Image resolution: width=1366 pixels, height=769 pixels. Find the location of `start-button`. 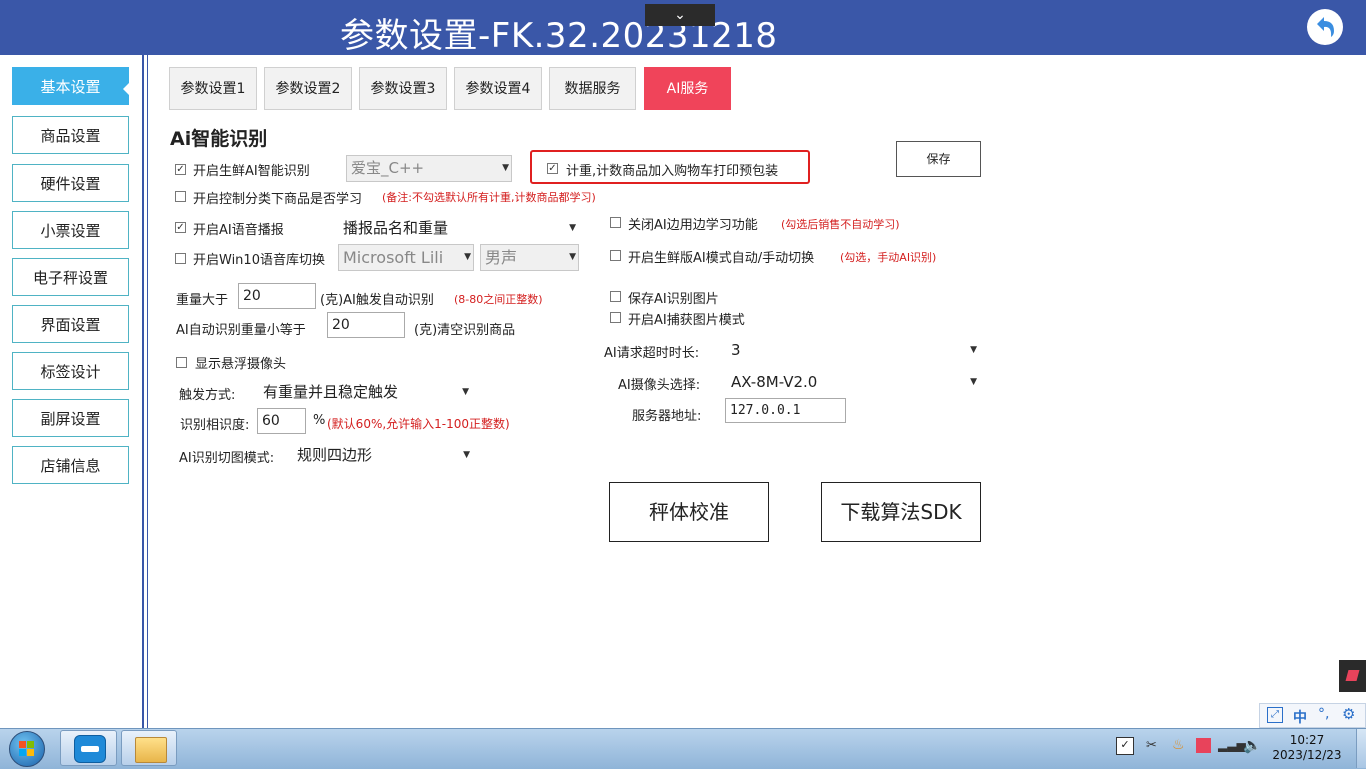

start-button is located at coordinates (26, 748).